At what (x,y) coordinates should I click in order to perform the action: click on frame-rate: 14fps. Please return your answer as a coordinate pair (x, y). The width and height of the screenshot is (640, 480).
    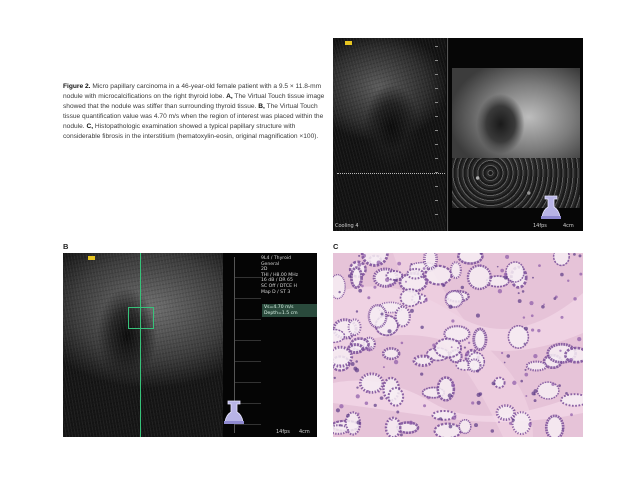
    Looking at the image, I should click on (540, 226).